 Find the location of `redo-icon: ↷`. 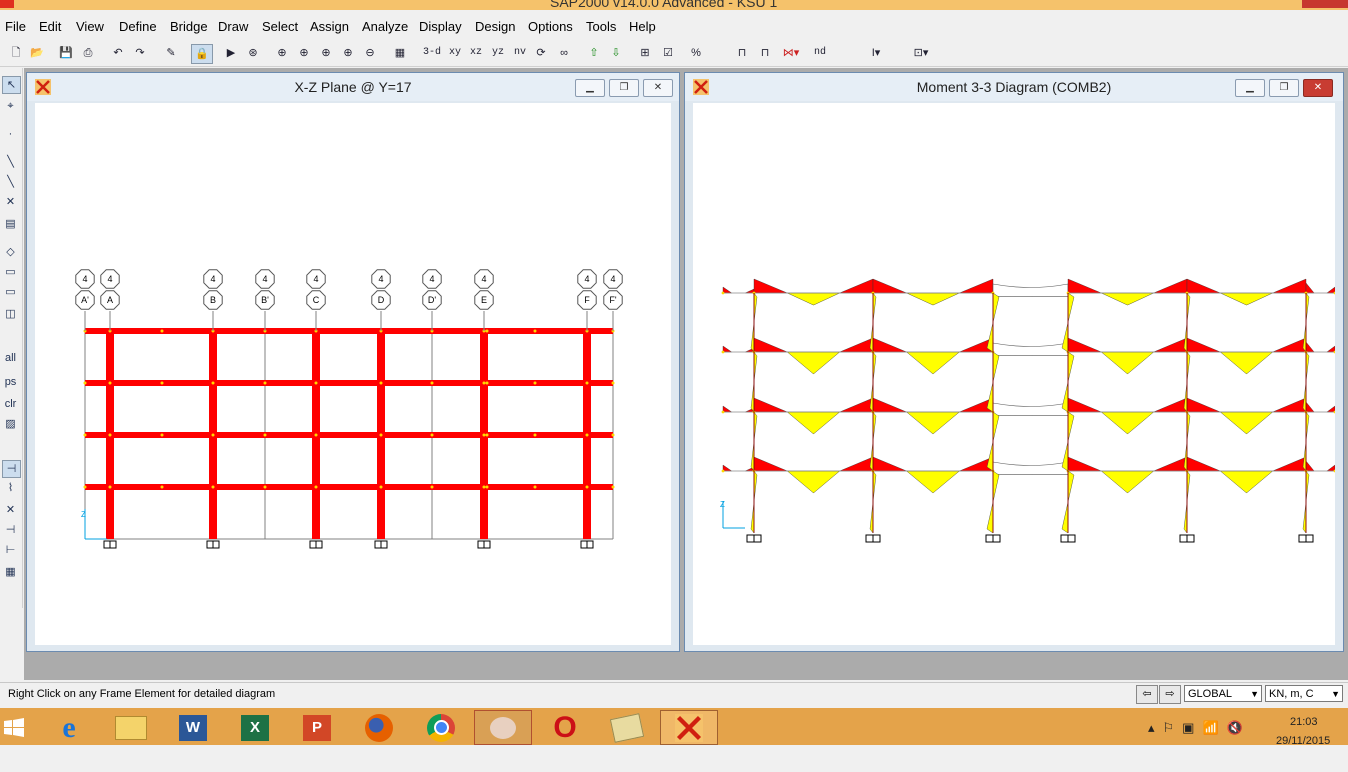

redo-icon: ↷ is located at coordinates (140, 53).